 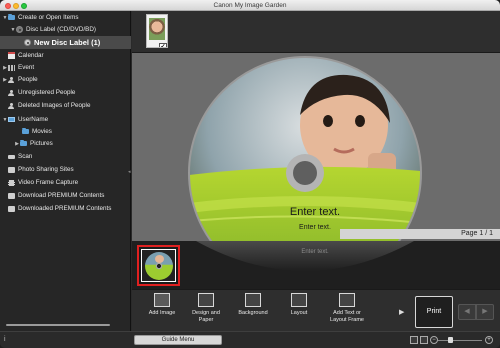 I want to click on toolbar-more-arrow-icon: ▶, so click(x=402, y=312).